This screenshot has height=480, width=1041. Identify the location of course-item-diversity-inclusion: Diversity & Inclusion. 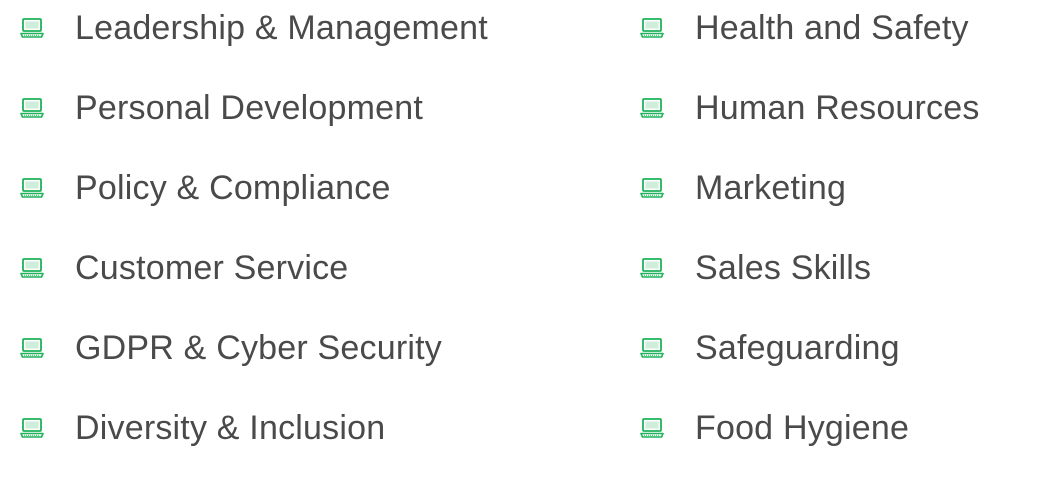
(254, 440).